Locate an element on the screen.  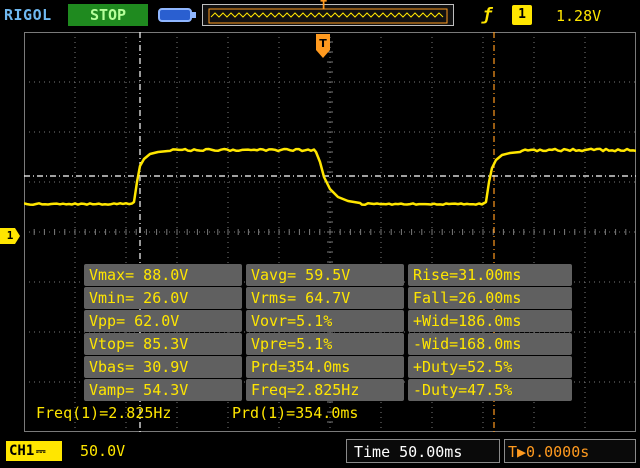
measurement-cell: Vrms= 64.7V is located at coordinates (325, 298).